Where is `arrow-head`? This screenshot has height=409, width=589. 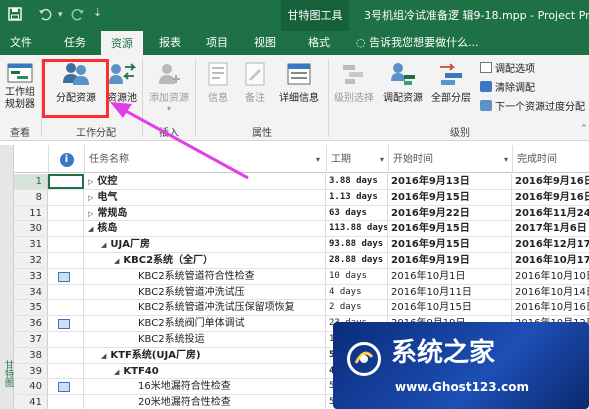 arrow-head is located at coordinates (121, 110).